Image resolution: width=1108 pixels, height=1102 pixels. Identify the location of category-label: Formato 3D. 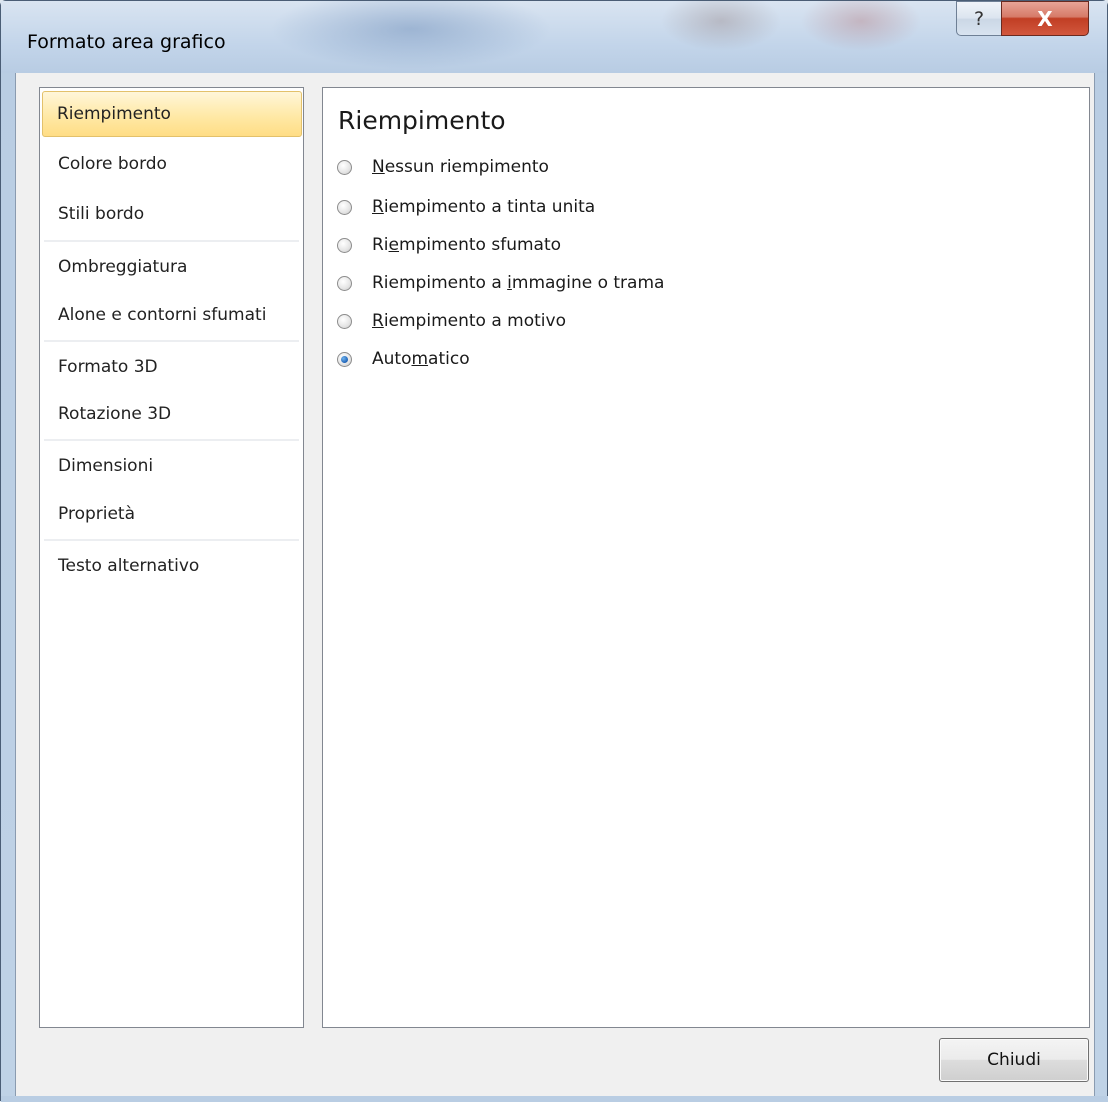
(108, 367).